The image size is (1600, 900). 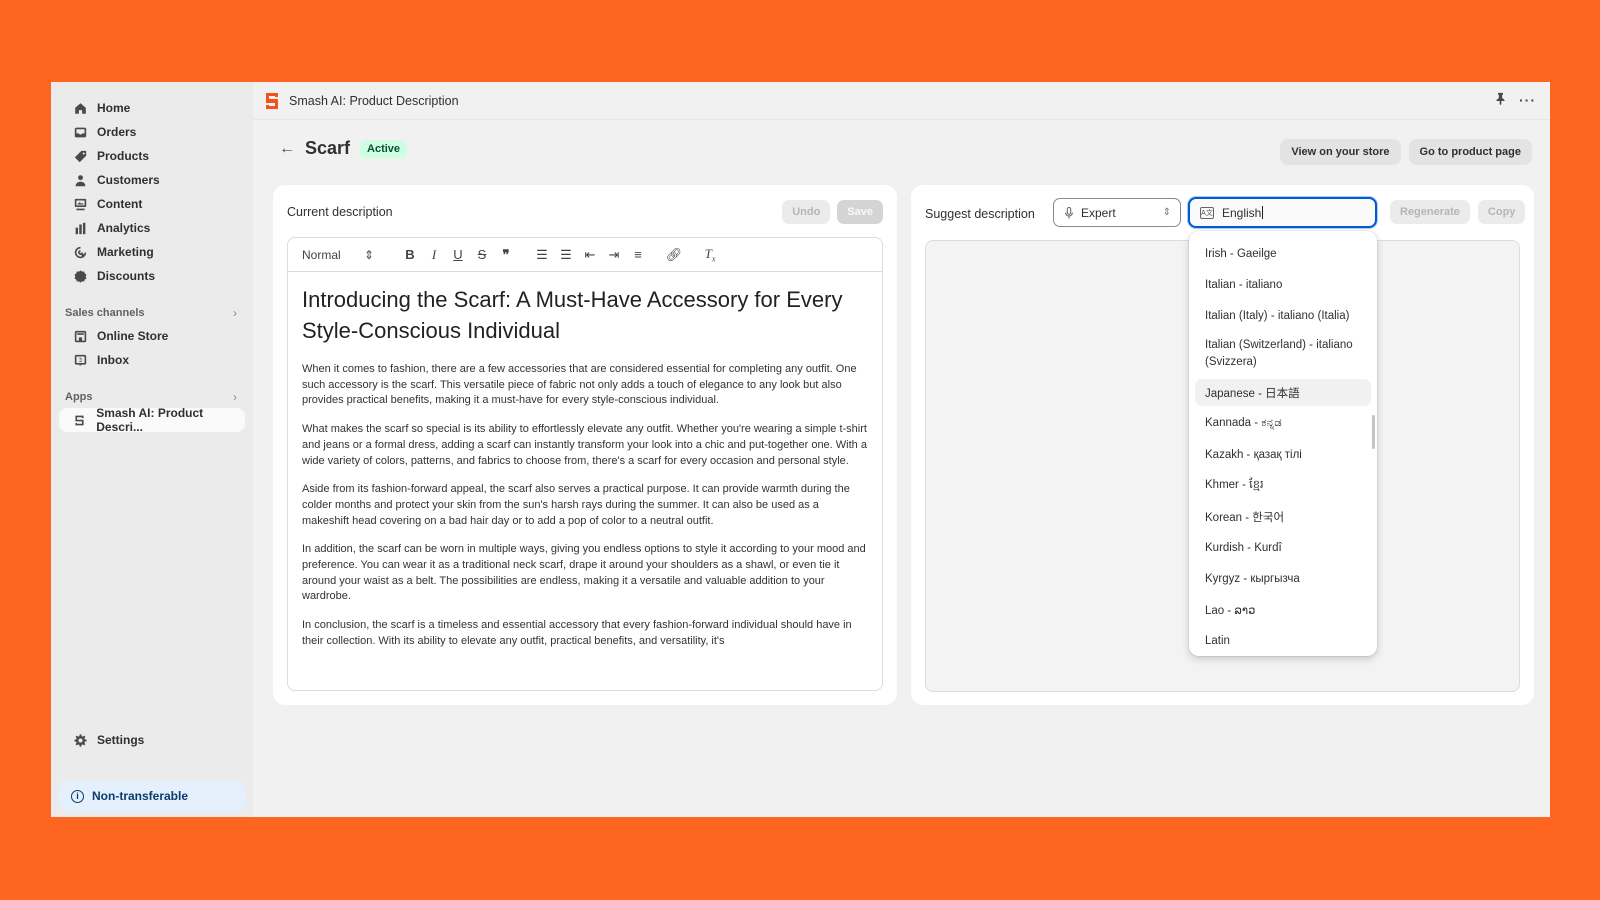 I want to click on sidebar-item-label: Analytics, so click(x=124, y=228).